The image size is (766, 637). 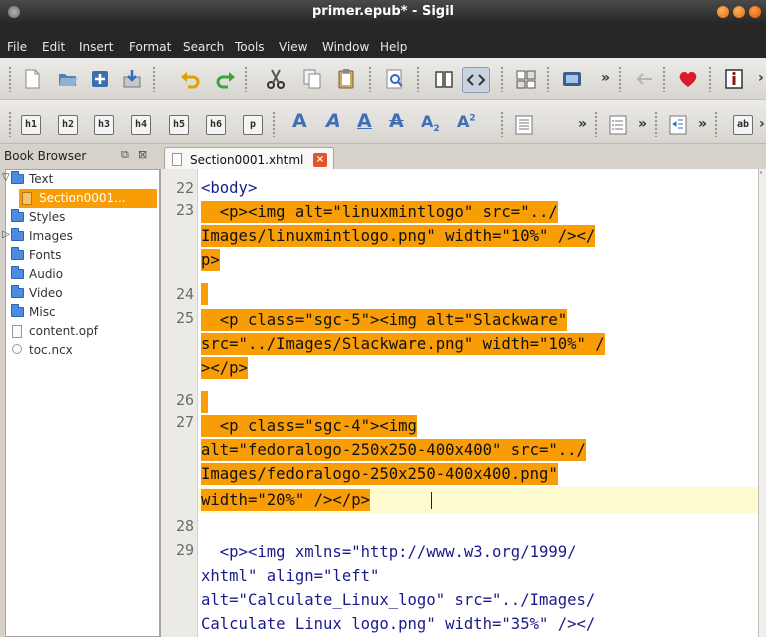 What do you see at coordinates (293, 47) in the screenshot?
I see `menu-view: View` at bounding box center [293, 47].